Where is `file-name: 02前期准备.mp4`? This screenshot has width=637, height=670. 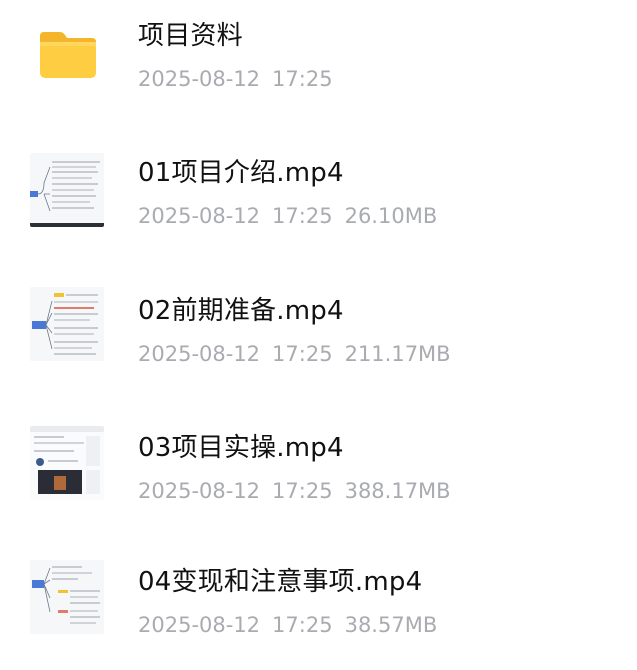
file-name: 02前期准备.mp4 is located at coordinates (241, 311).